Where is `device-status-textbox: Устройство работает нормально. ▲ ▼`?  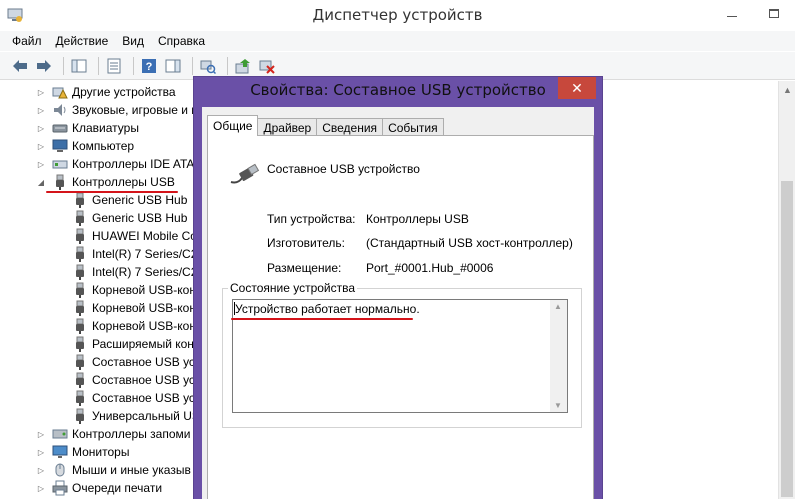 device-status-textbox: Устройство работает нормально. ▲ ▼ is located at coordinates (400, 356).